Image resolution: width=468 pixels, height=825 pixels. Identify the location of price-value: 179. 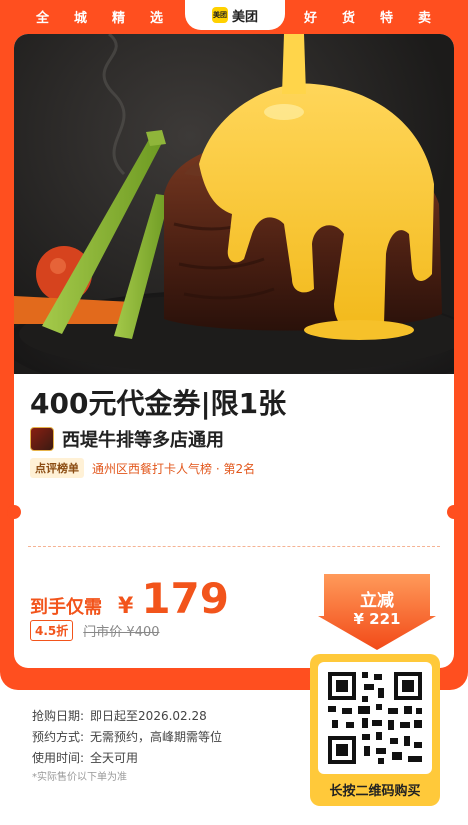
(185, 598).